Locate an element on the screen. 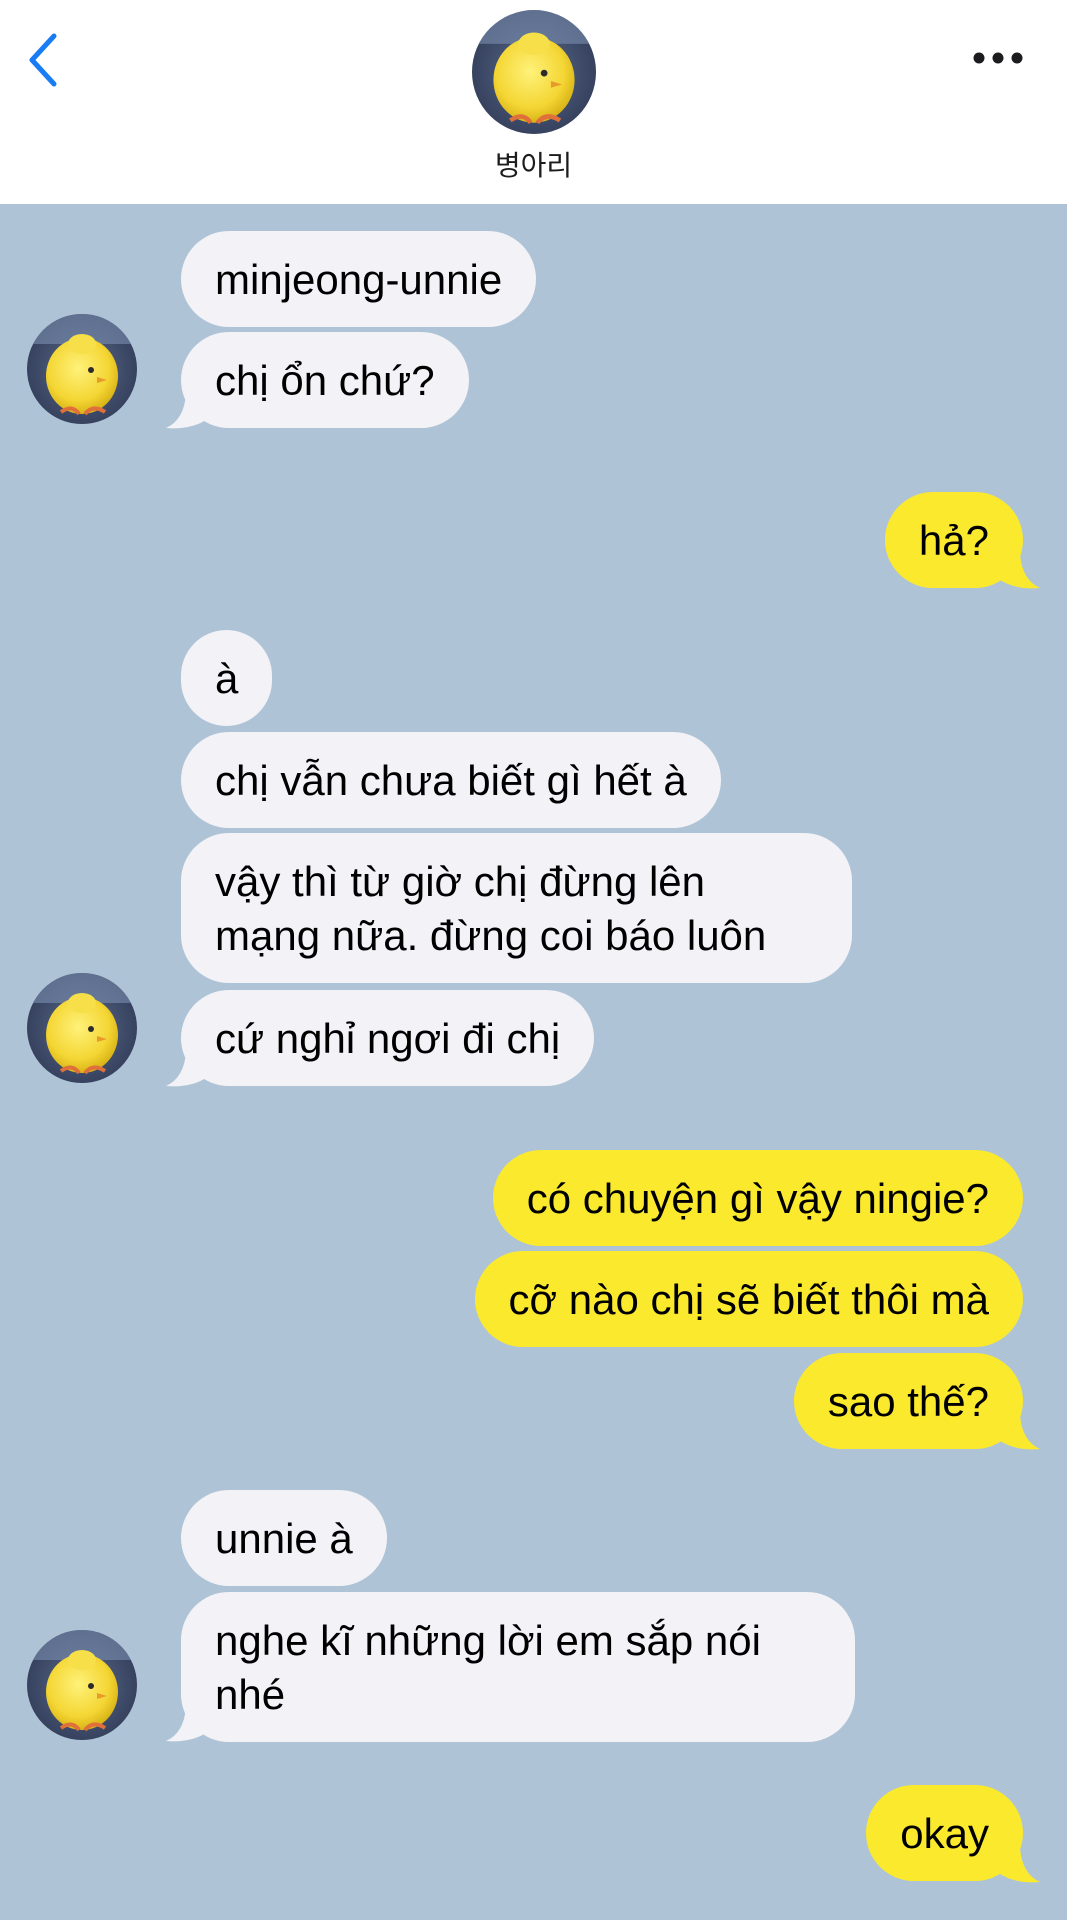 This screenshot has height=1920, width=1067. contact-name: 병아리 is located at coordinates (533, 164).